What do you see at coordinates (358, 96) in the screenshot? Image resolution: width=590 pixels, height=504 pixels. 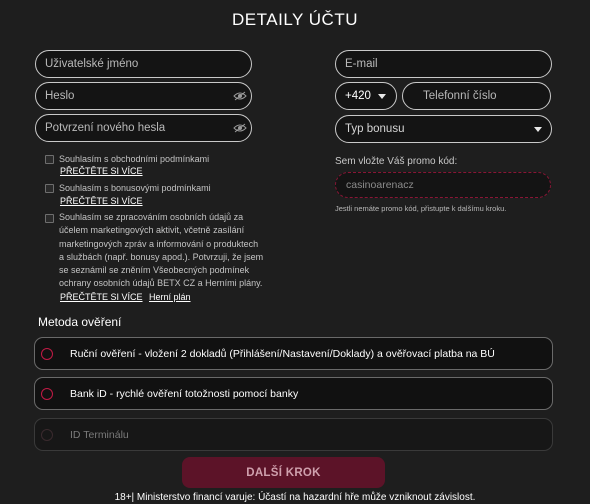 I see `phone-prefix-value: +420` at bounding box center [358, 96].